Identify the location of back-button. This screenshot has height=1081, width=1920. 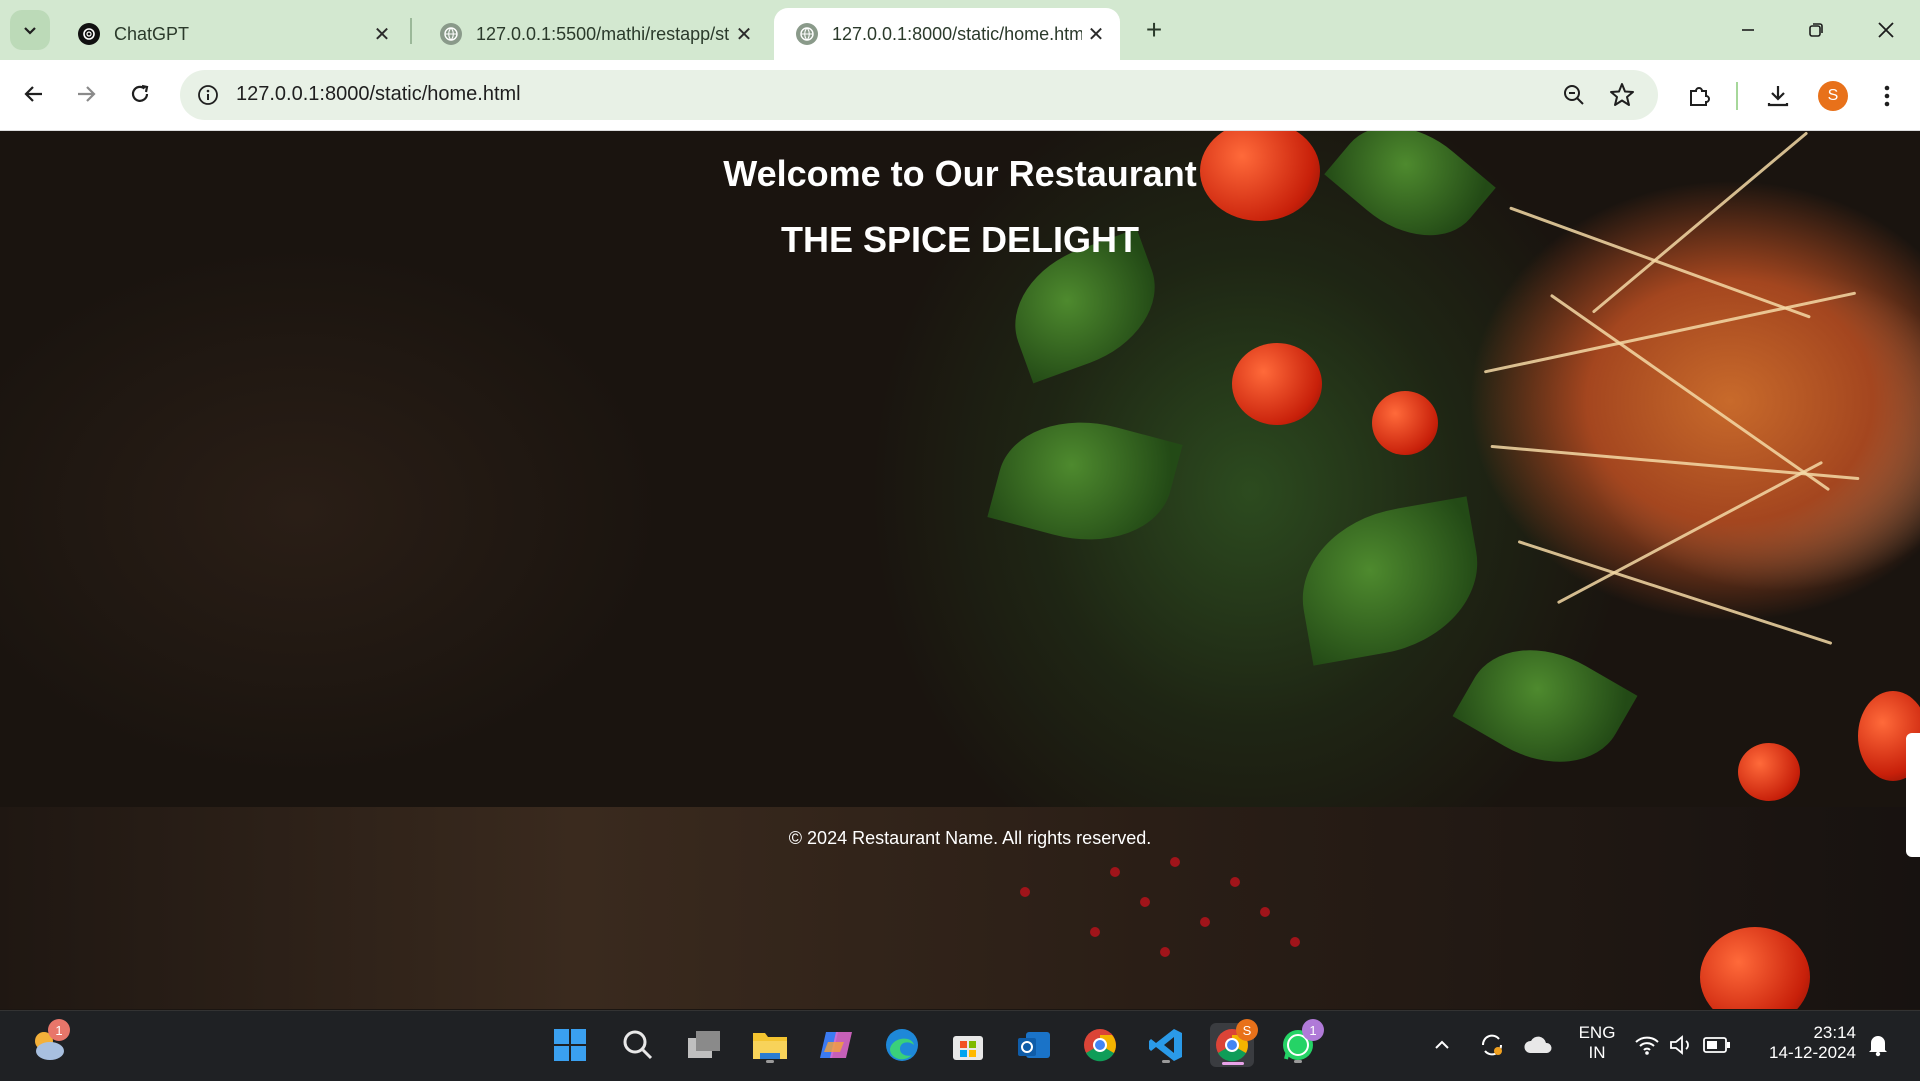
(34, 94).